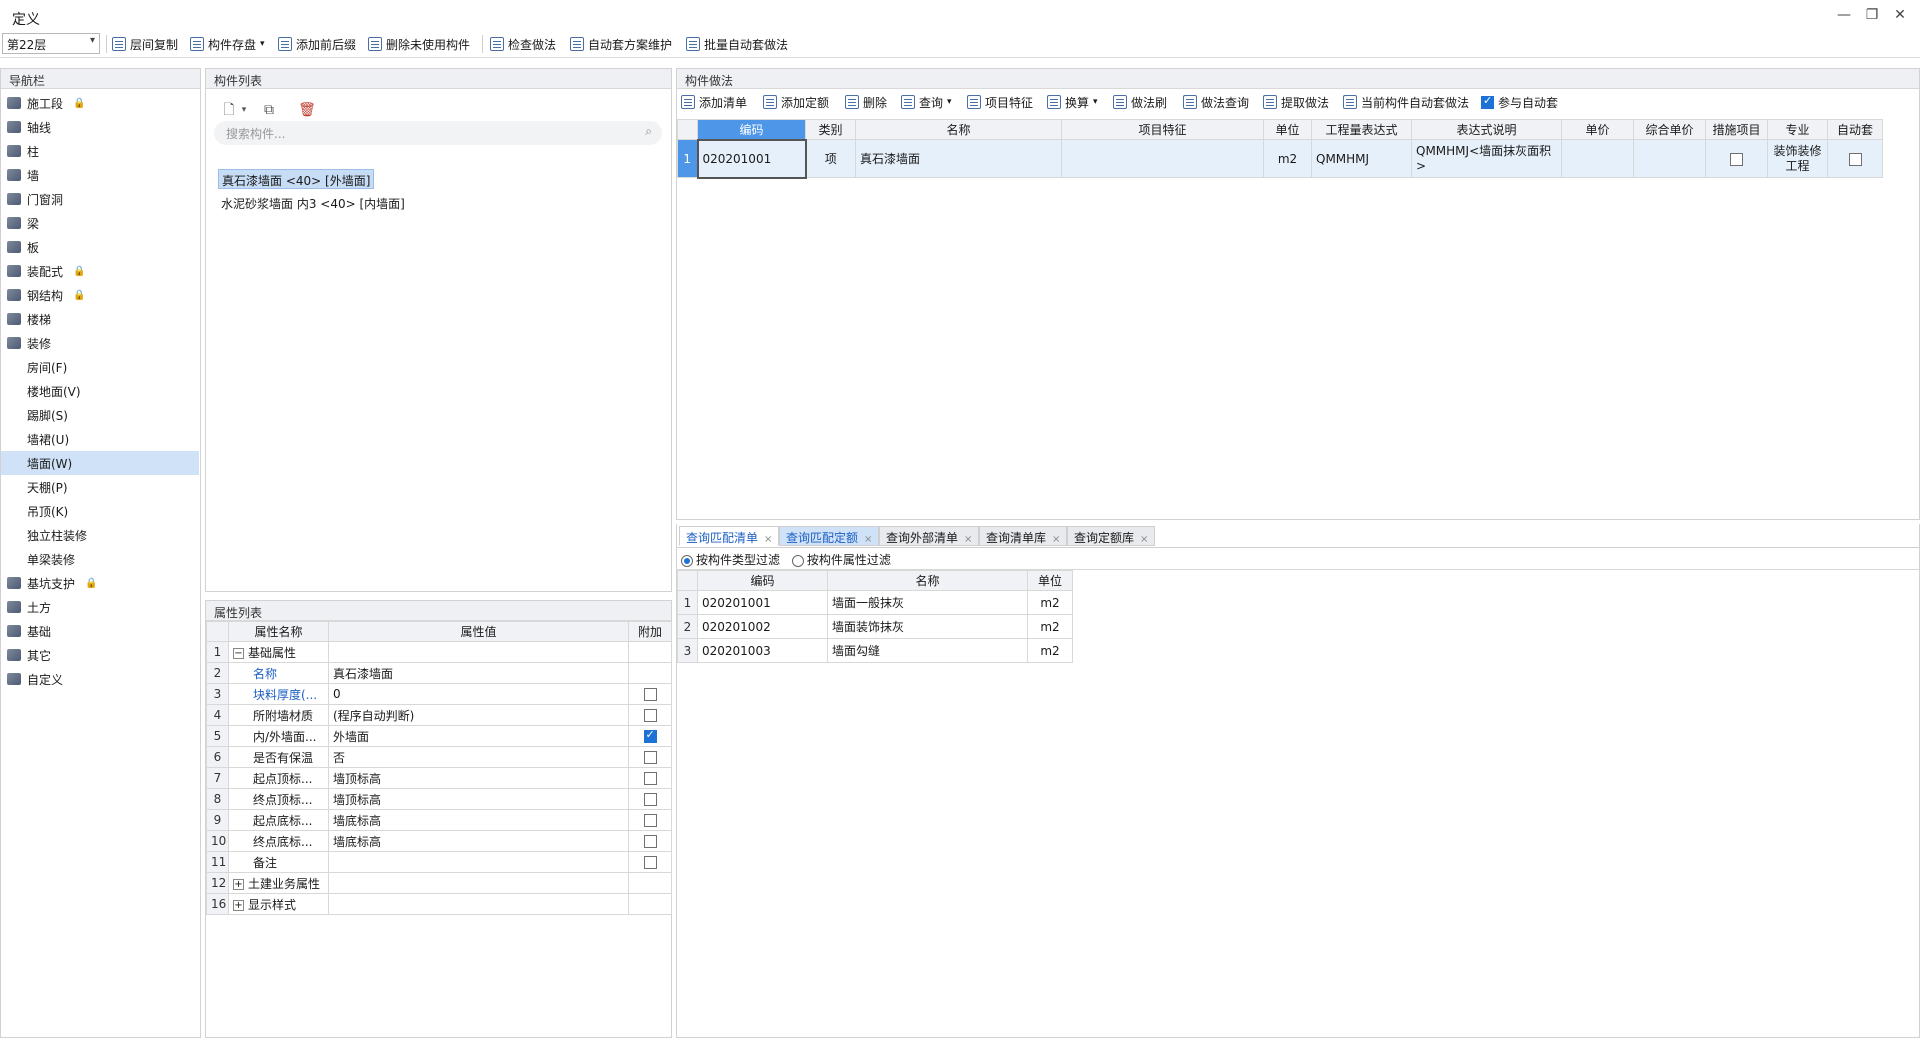  Describe the element at coordinates (729, 536) in the screenshot. I see `query-tab: 查询匹配清单 ×` at that location.